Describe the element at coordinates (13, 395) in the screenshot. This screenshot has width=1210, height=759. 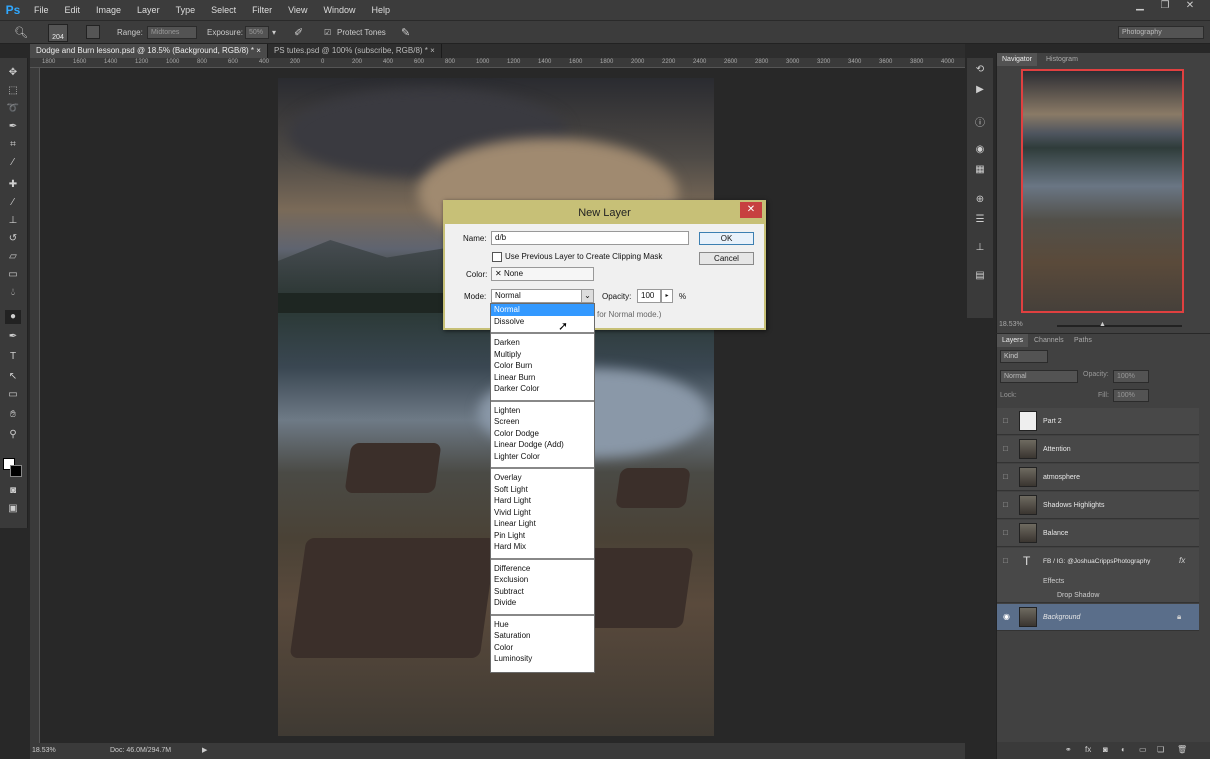
I see `shape-tool-icon: ▭` at that location.